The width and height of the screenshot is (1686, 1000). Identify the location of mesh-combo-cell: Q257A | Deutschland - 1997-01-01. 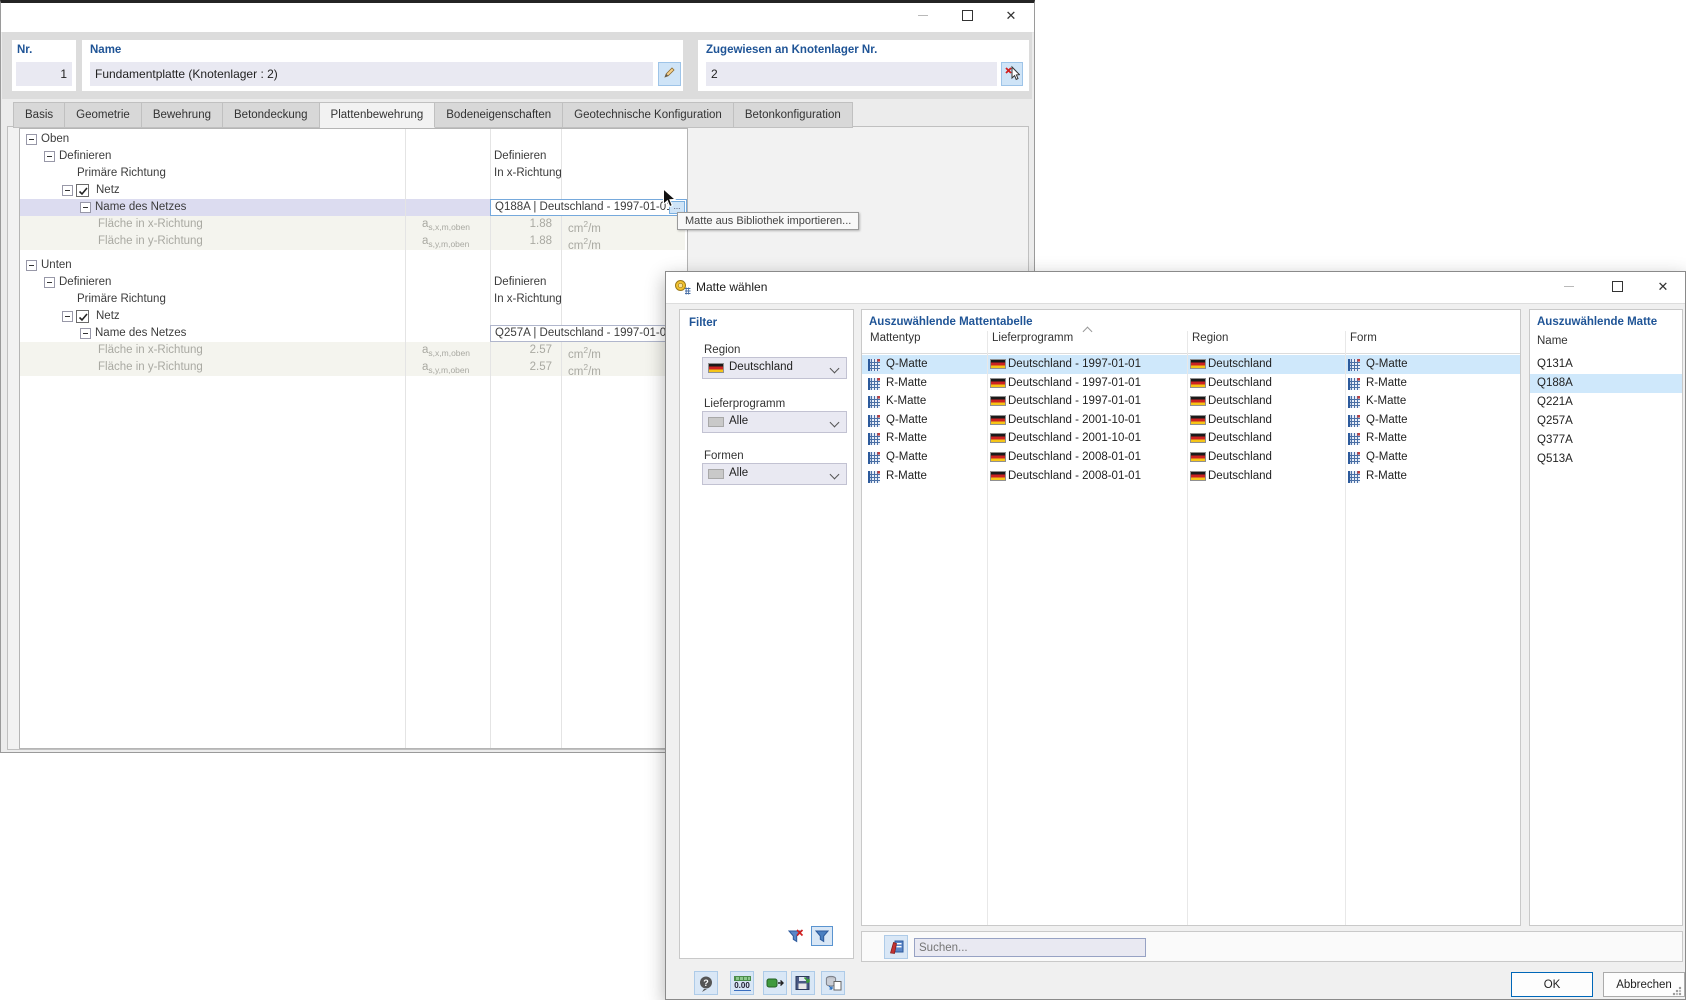
(588, 333).